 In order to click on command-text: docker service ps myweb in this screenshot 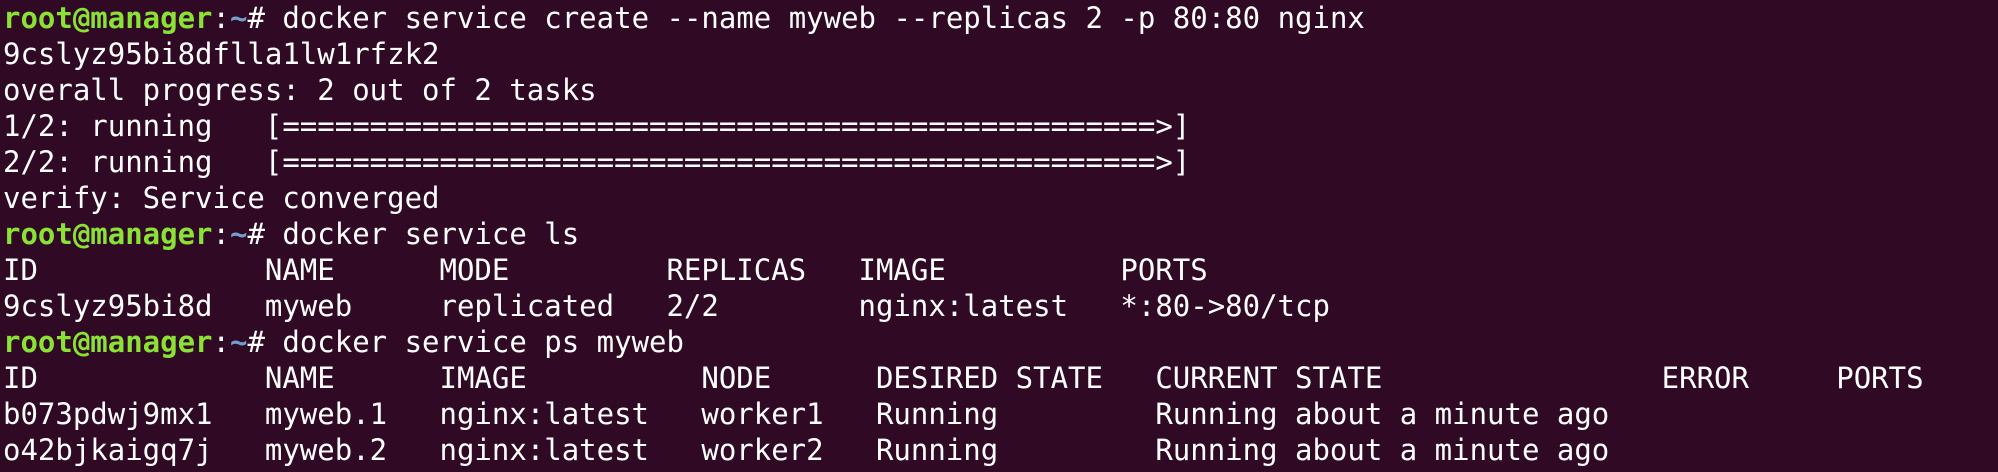, I will do `click(483, 342)`.